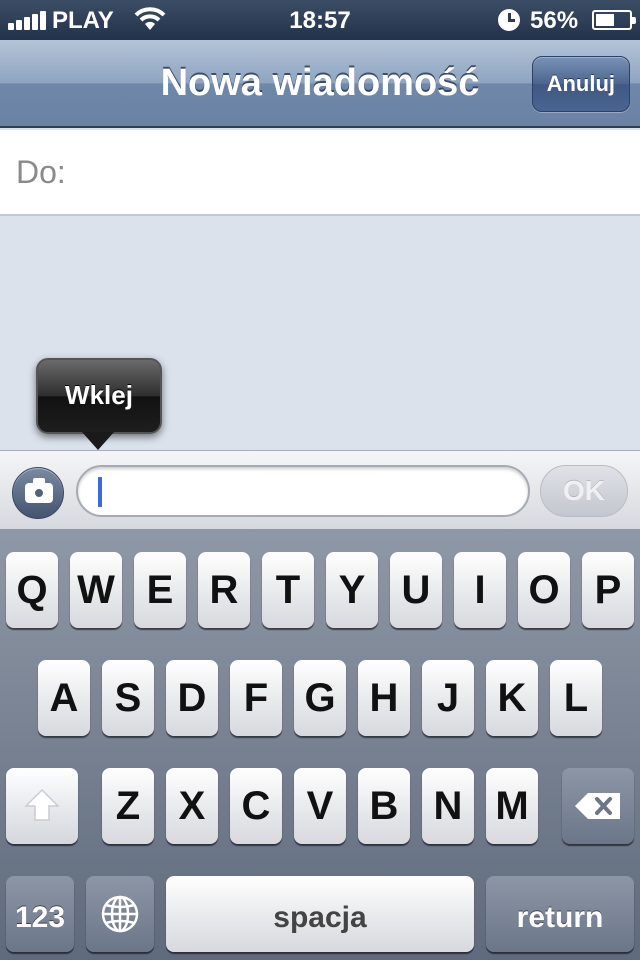  I want to click on globe-icon, so click(120, 914).